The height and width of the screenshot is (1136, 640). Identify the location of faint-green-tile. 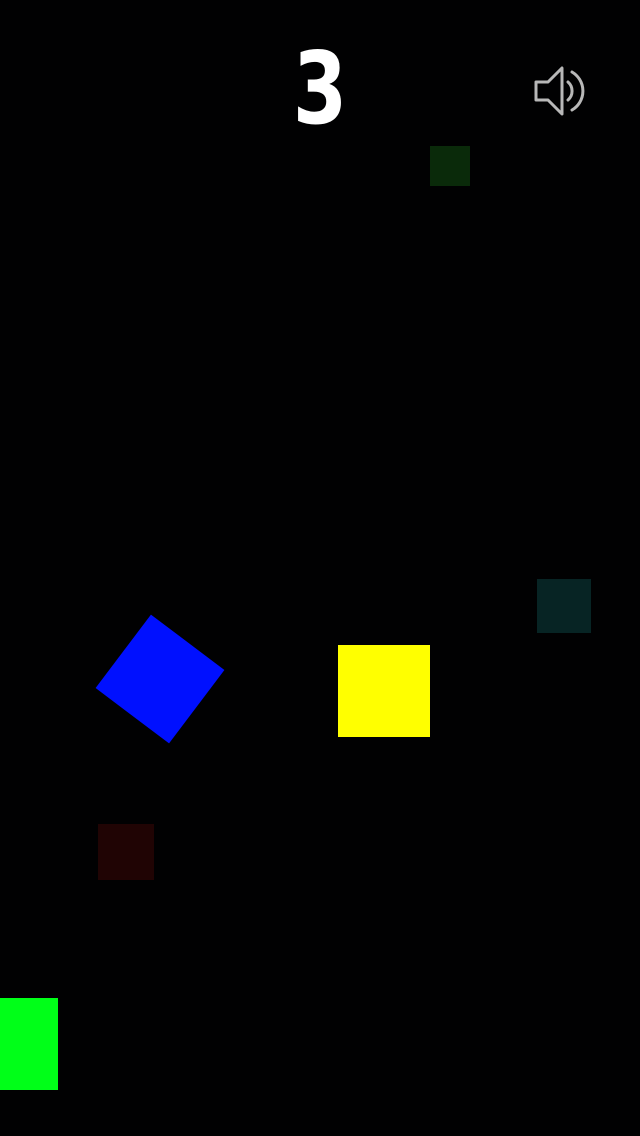
(450, 166).